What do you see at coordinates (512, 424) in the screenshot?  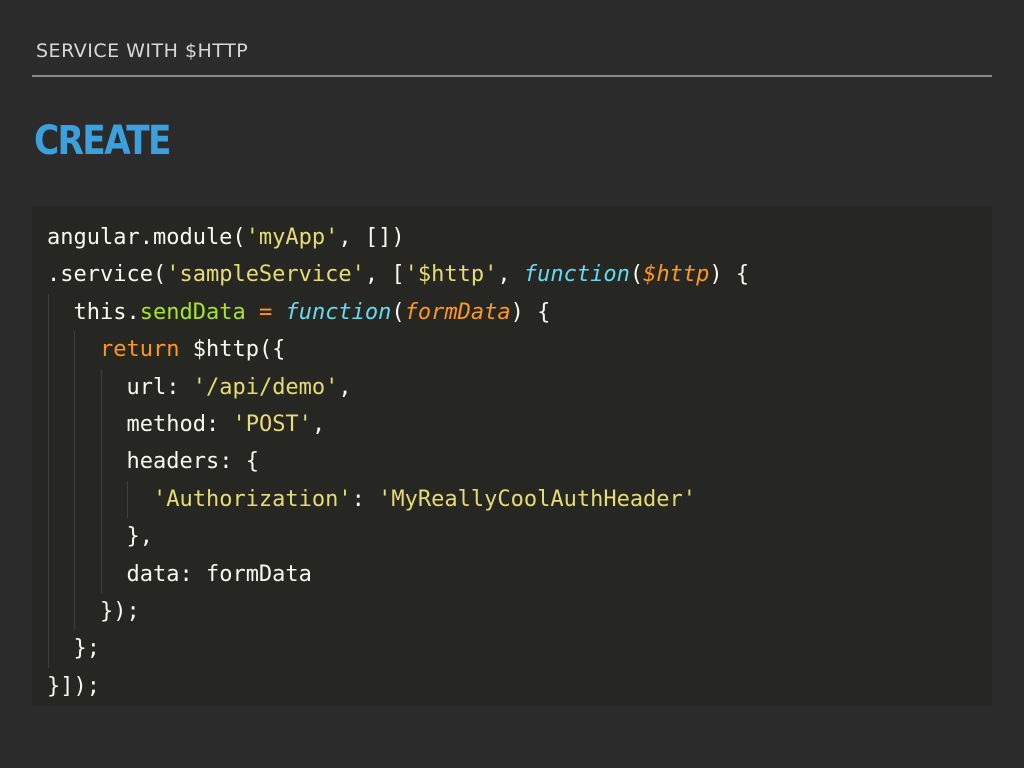 I see `code-line: method: 'POST',` at bounding box center [512, 424].